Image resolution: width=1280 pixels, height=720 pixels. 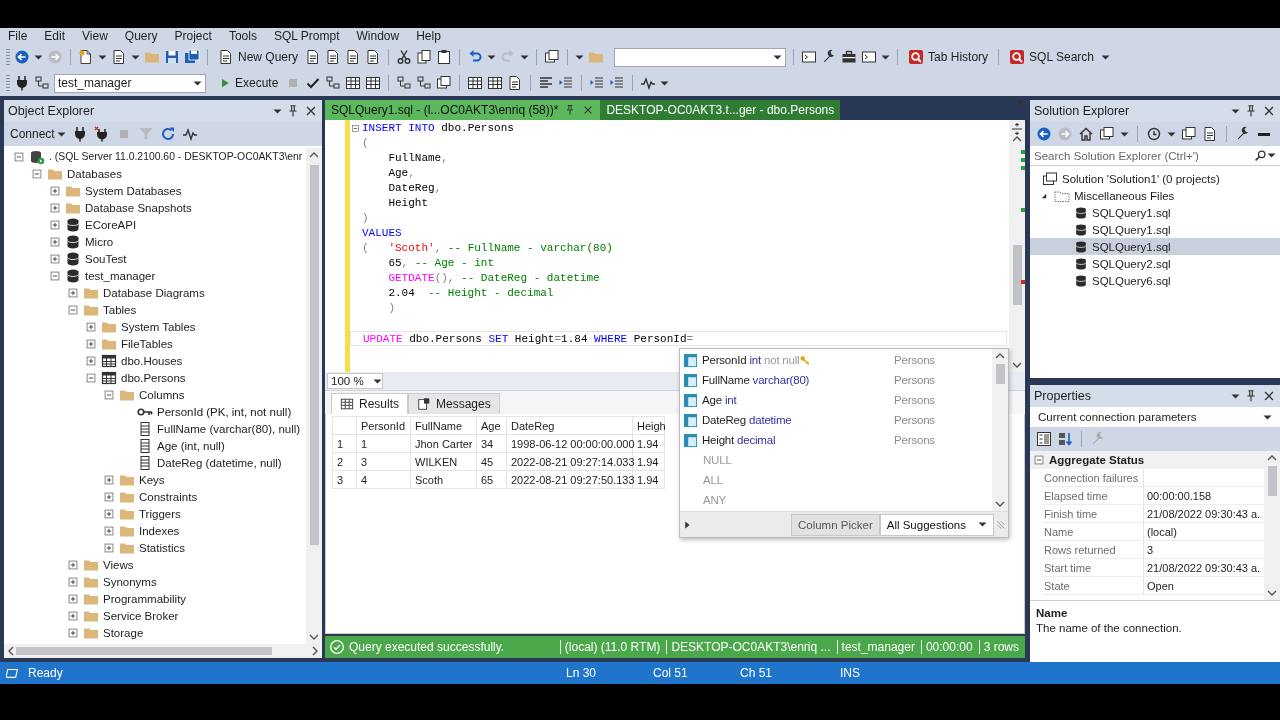 I want to click on tree-item: SouTest, so click(x=106, y=258).